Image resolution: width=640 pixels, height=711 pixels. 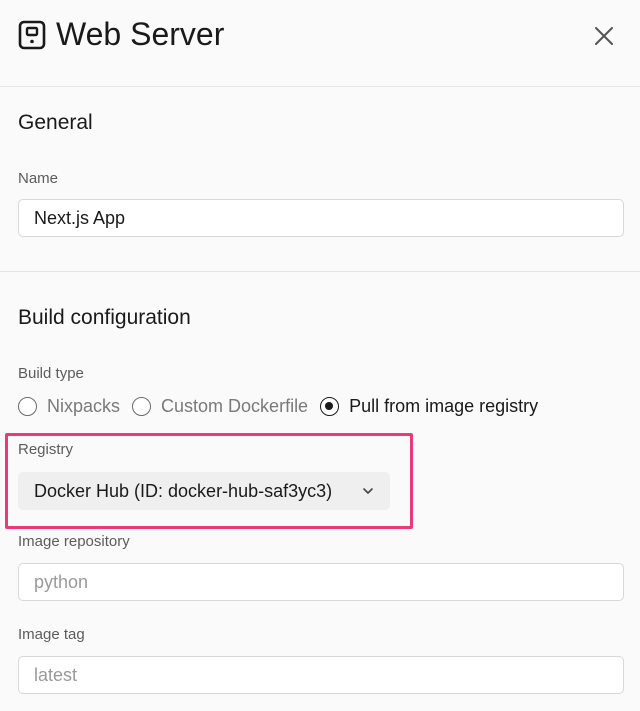 I want to click on server-icon, so click(x=32, y=35).